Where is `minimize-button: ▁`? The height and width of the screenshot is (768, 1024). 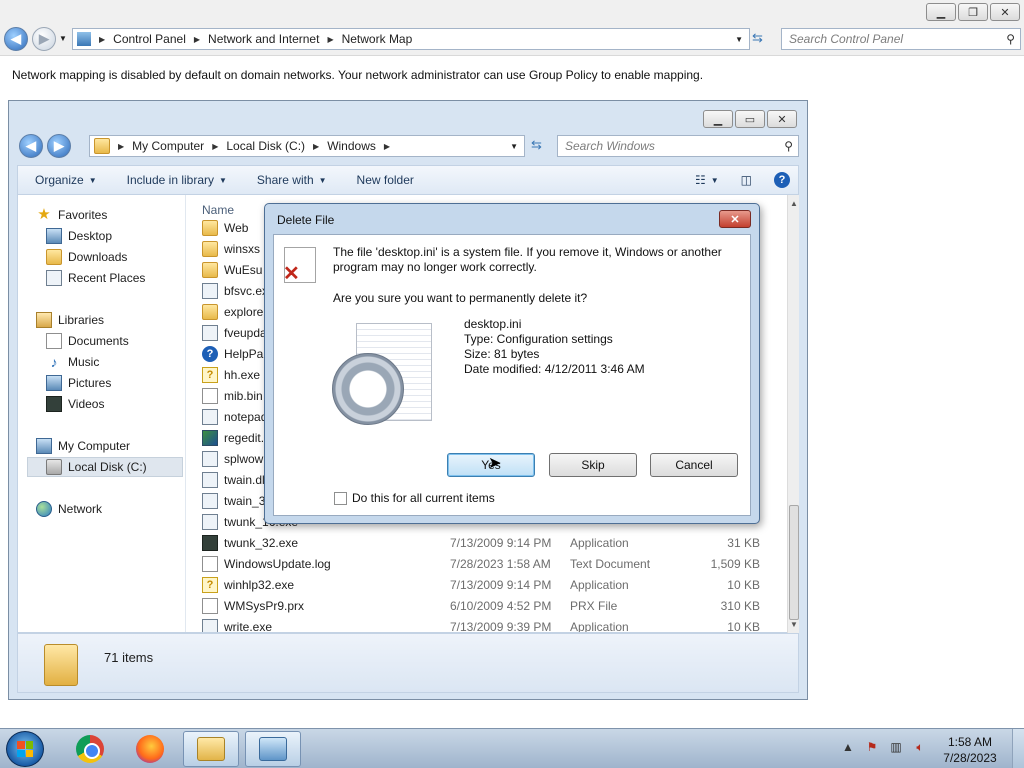
minimize-button: ▁ is located at coordinates (941, 12).